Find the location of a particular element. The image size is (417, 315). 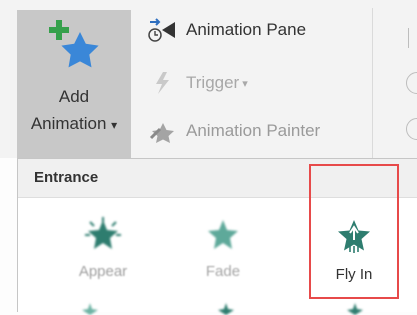

animation-pane-icon is located at coordinates (161, 30).